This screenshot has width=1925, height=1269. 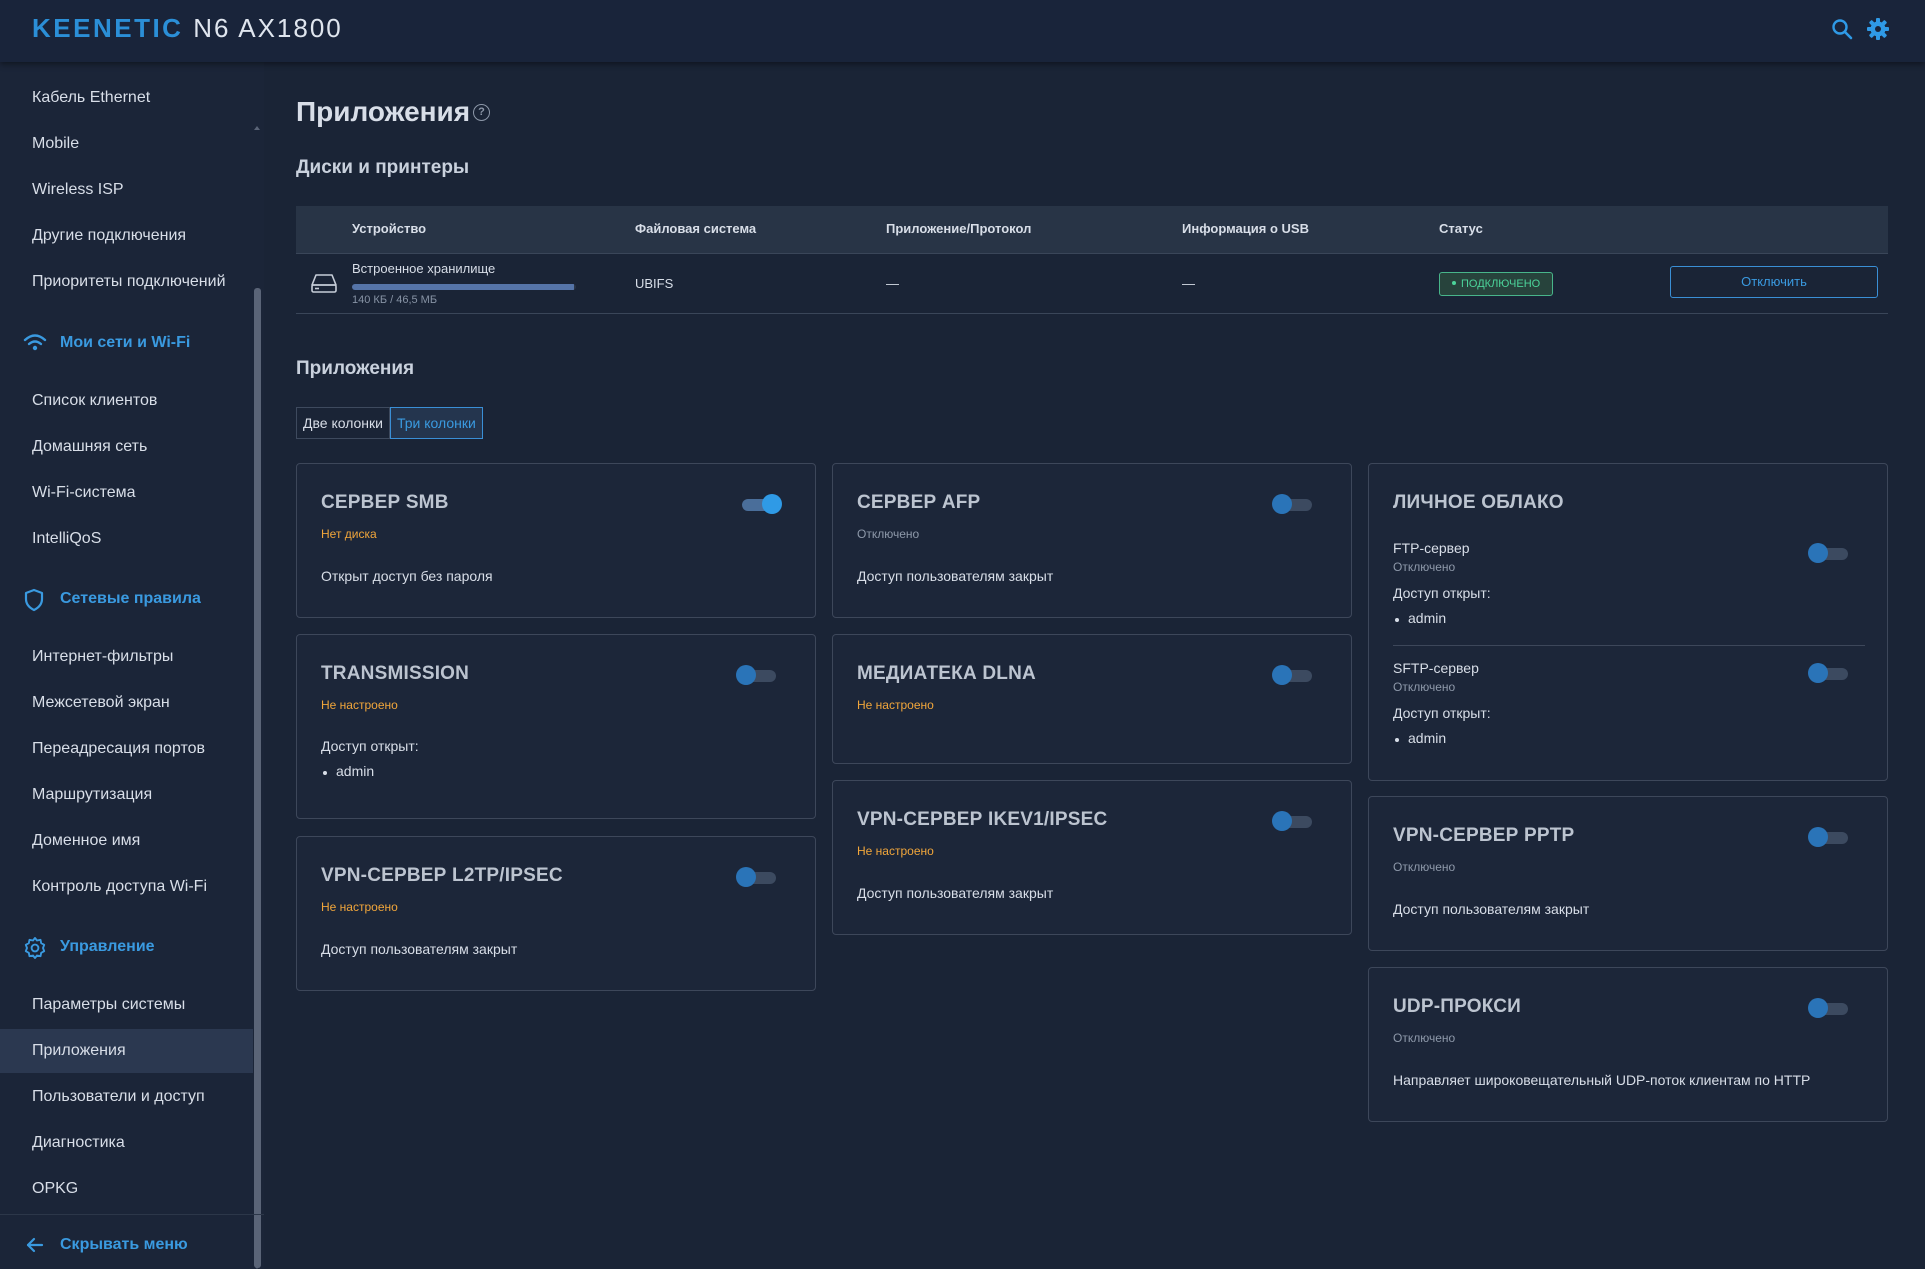 I want to click on three-columns-button: Три колонки, so click(x=436, y=423).